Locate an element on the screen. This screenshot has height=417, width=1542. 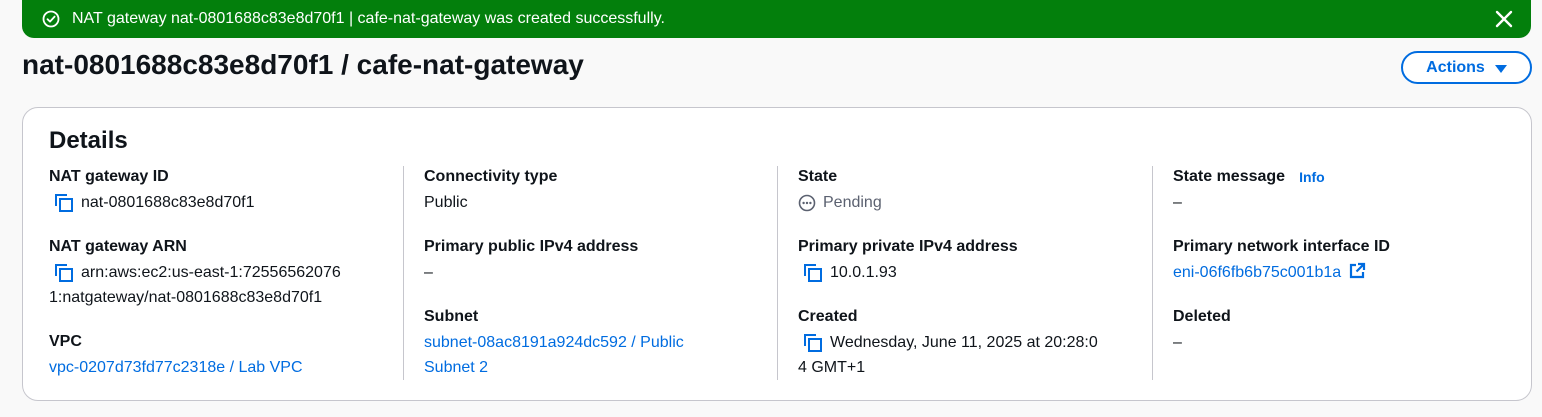
connectivity-type-value: Public is located at coordinates (446, 202).